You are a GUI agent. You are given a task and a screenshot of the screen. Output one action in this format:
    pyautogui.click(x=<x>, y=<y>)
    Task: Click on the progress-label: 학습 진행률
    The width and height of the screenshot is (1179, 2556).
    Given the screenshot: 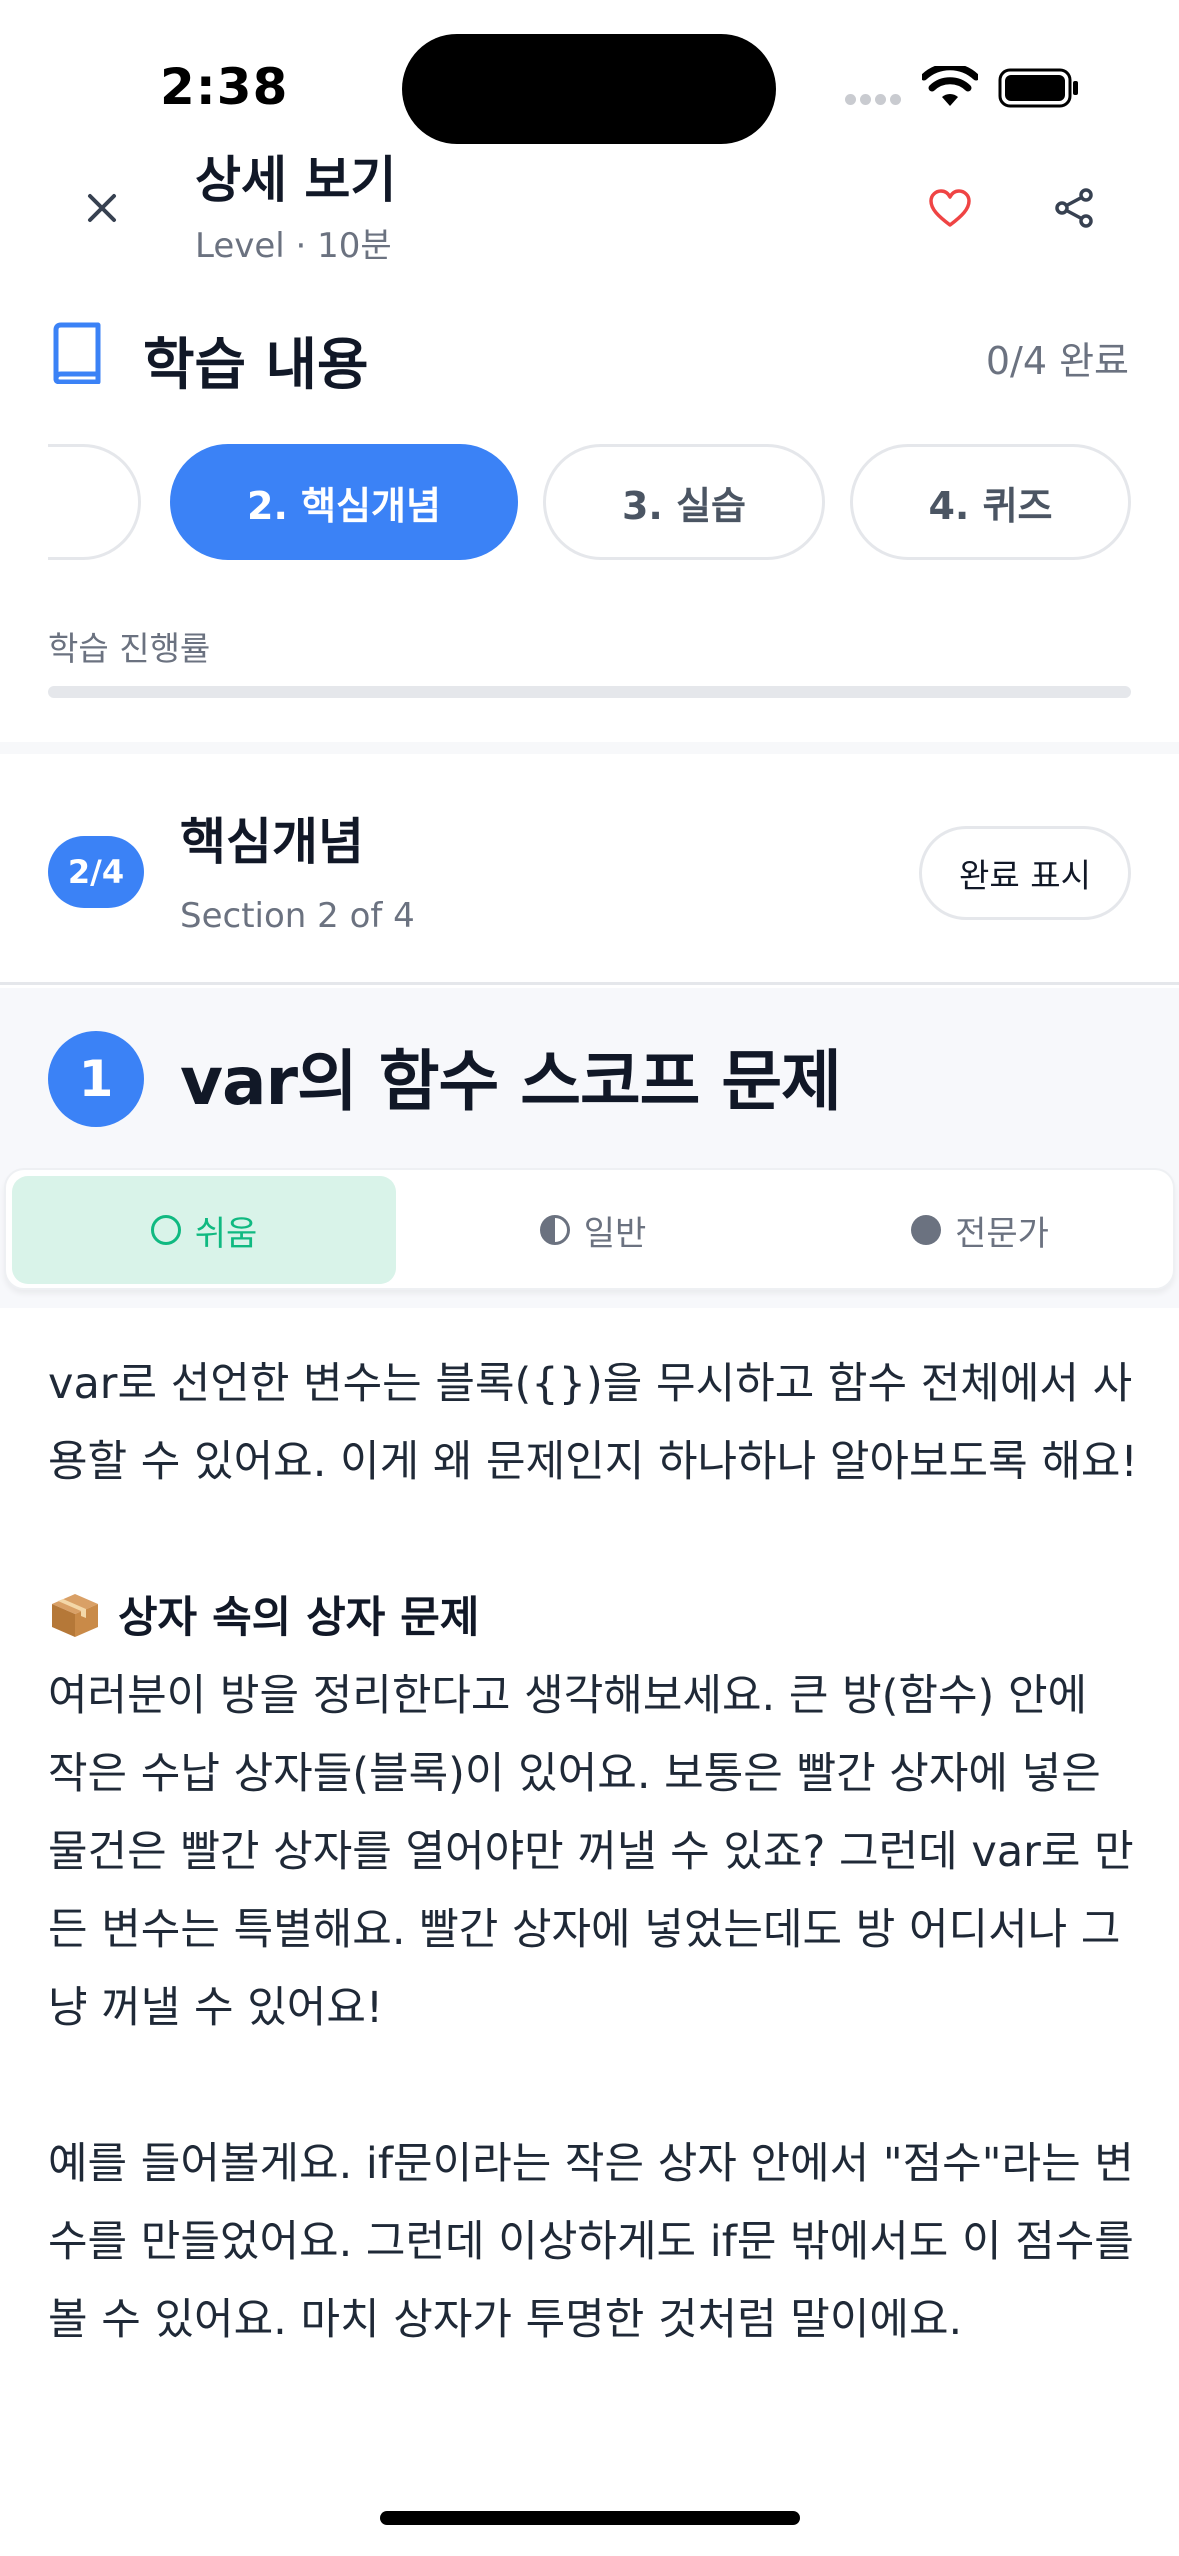 What is the action you would take?
    pyautogui.click(x=129, y=648)
    